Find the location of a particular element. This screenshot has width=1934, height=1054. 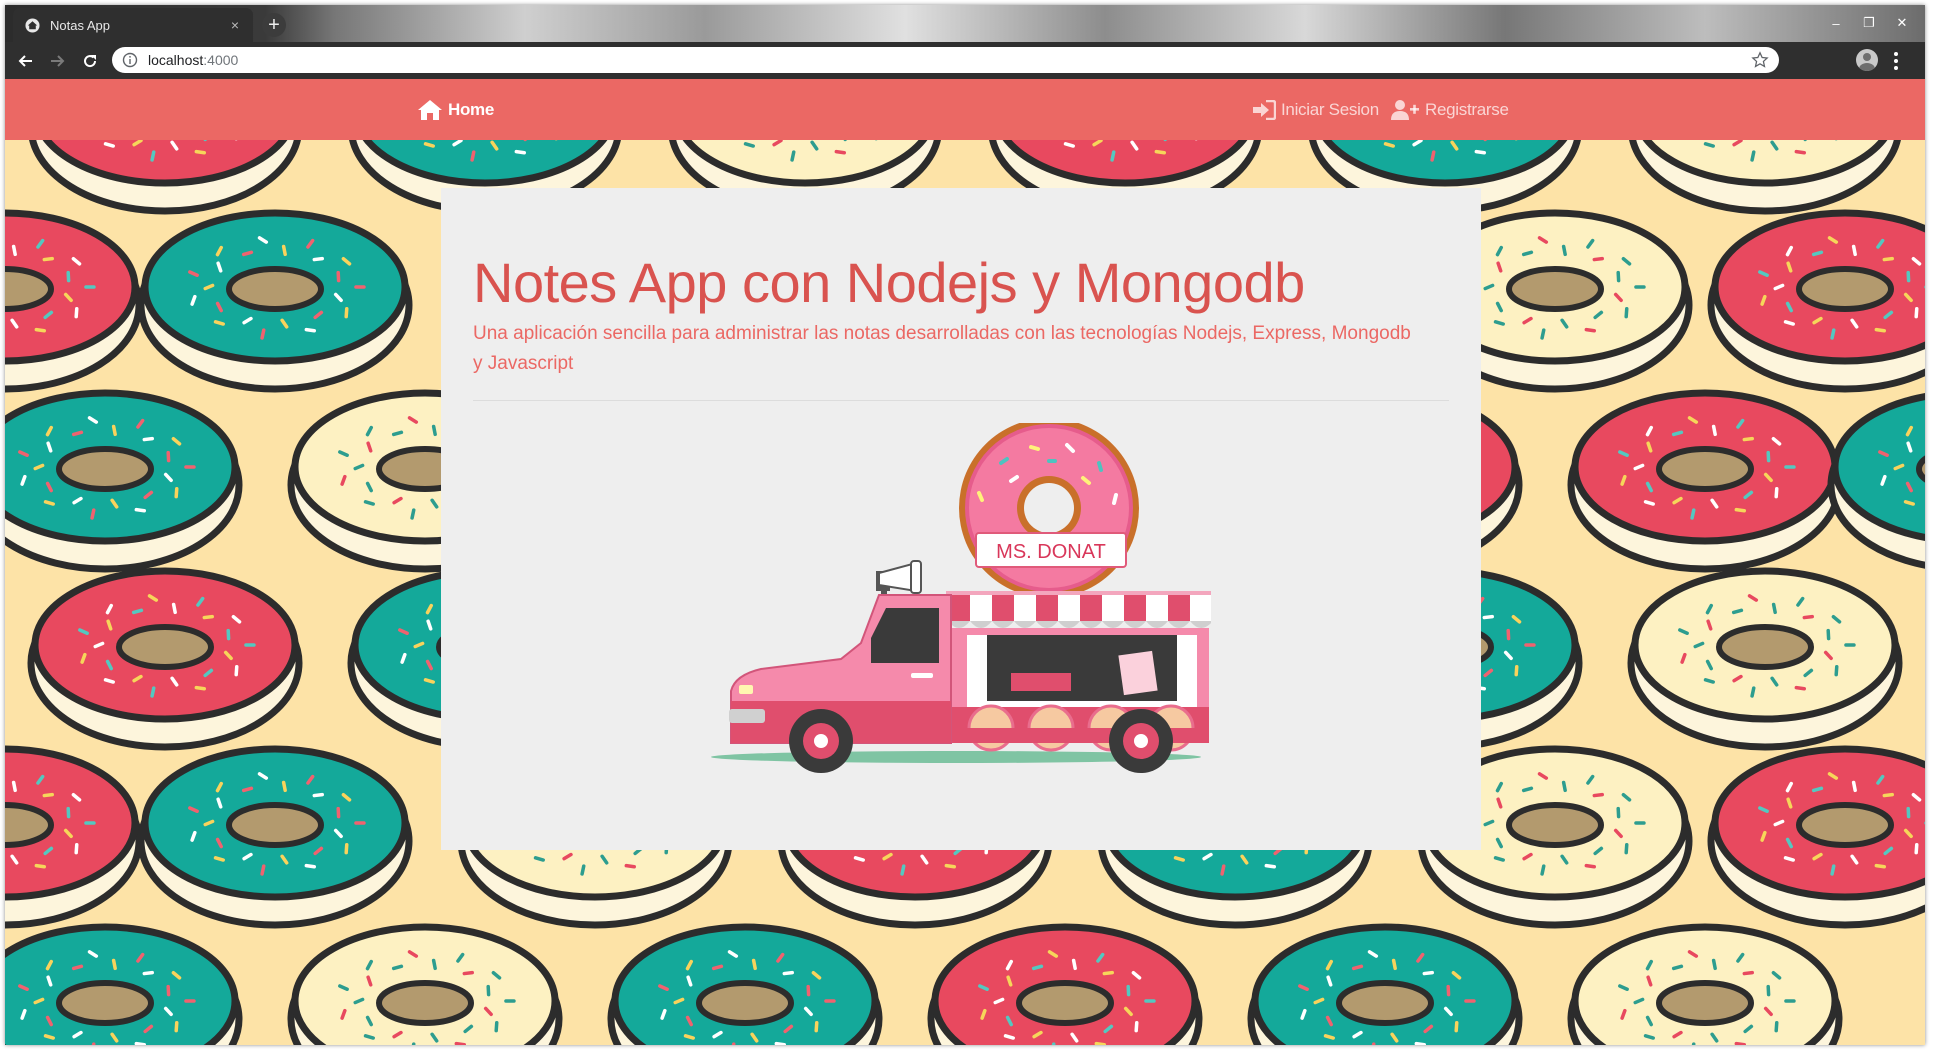

url-text: localhost:4000 is located at coordinates (193, 60).